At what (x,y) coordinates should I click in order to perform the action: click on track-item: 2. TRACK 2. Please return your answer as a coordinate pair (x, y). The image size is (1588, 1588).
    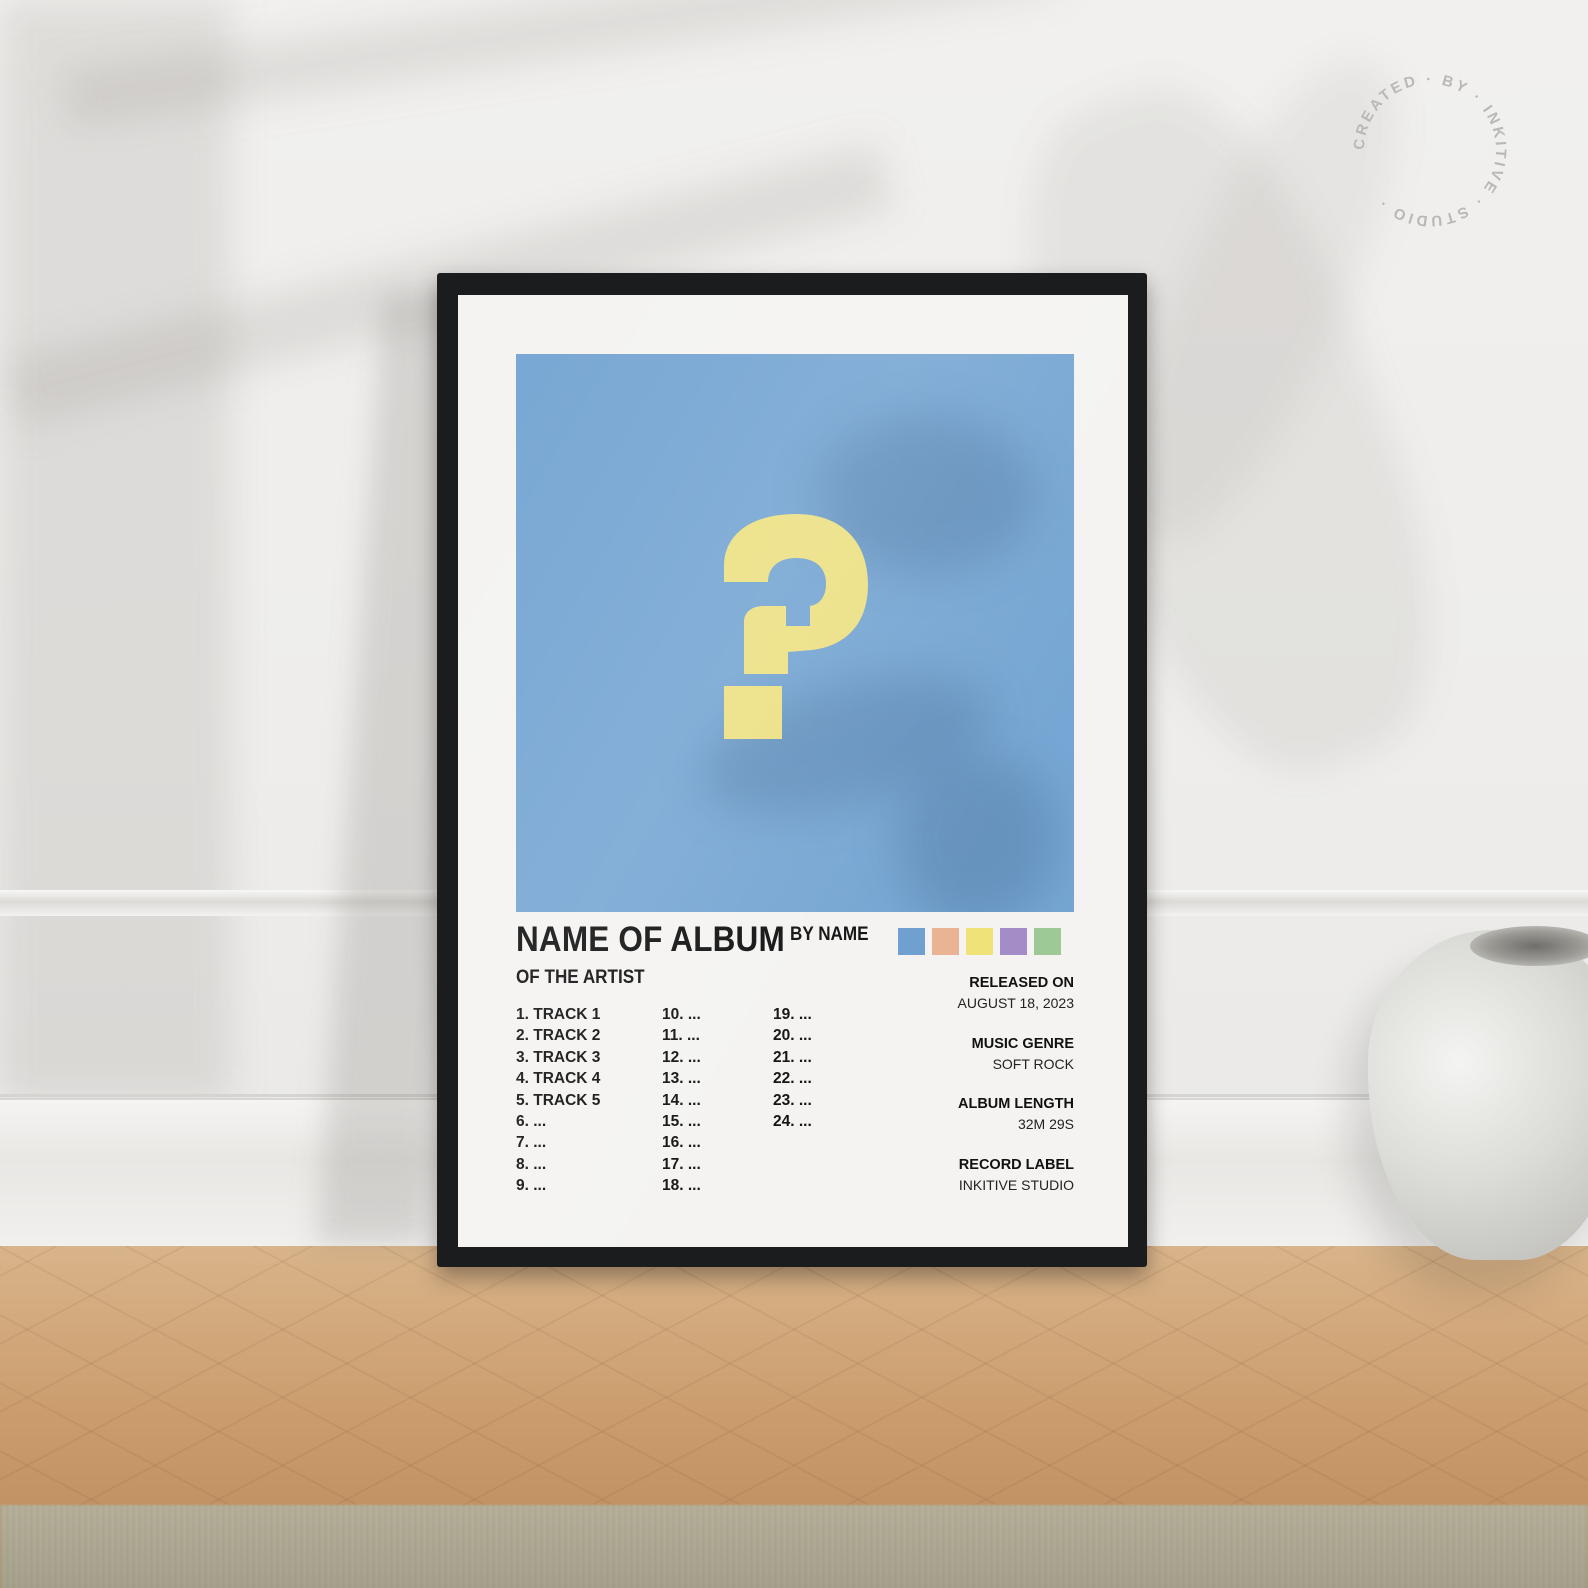
    Looking at the image, I should click on (558, 1036).